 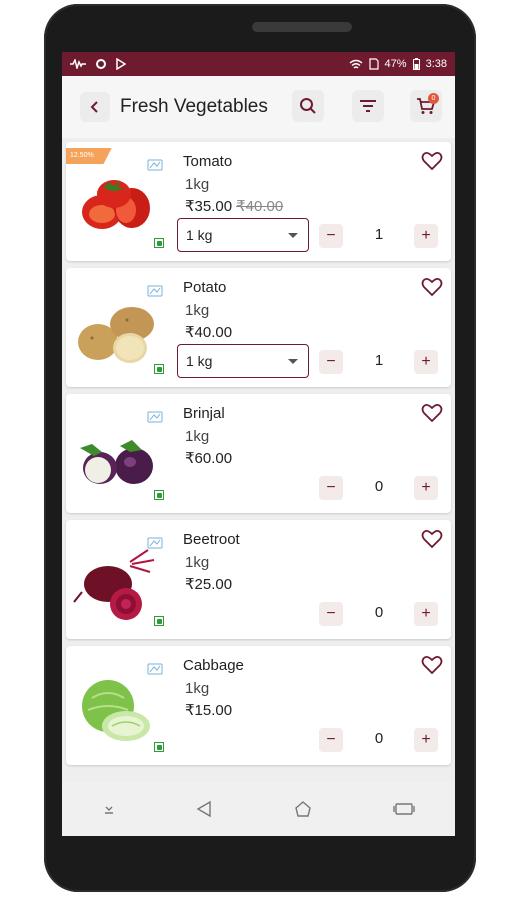 I want to click on product-price: ₹15.00, so click(x=208, y=710).